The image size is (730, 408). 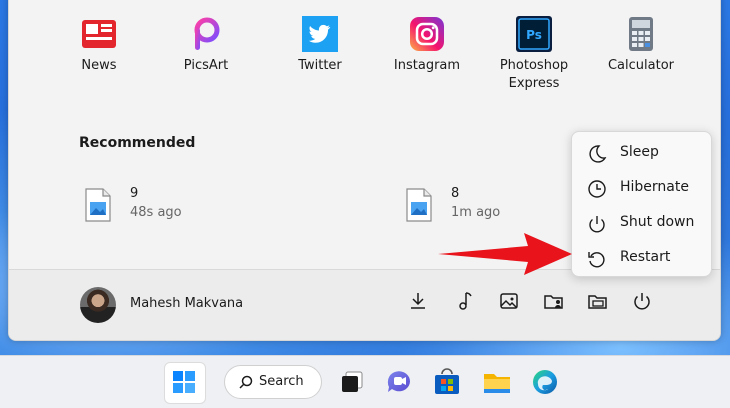 I want to click on teams-chat-icon, so click(x=399, y=382).